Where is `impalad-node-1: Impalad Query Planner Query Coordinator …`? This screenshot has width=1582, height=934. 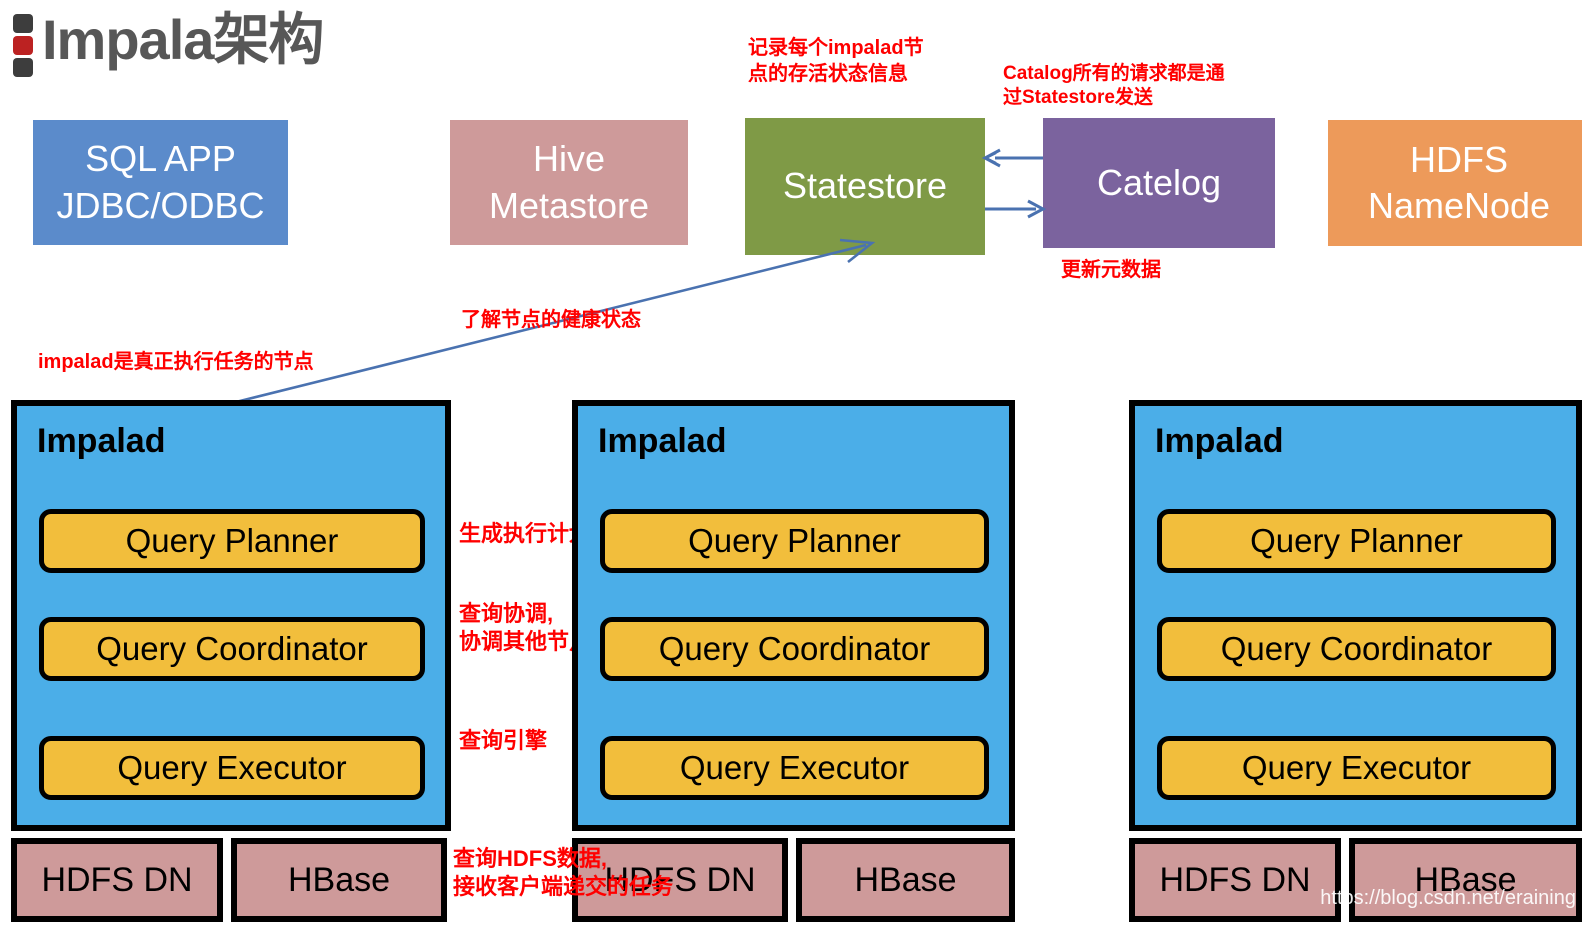
impalad-node-1: Impalad Query Planner Query Coordinator … is located at coordinates (231, 615).